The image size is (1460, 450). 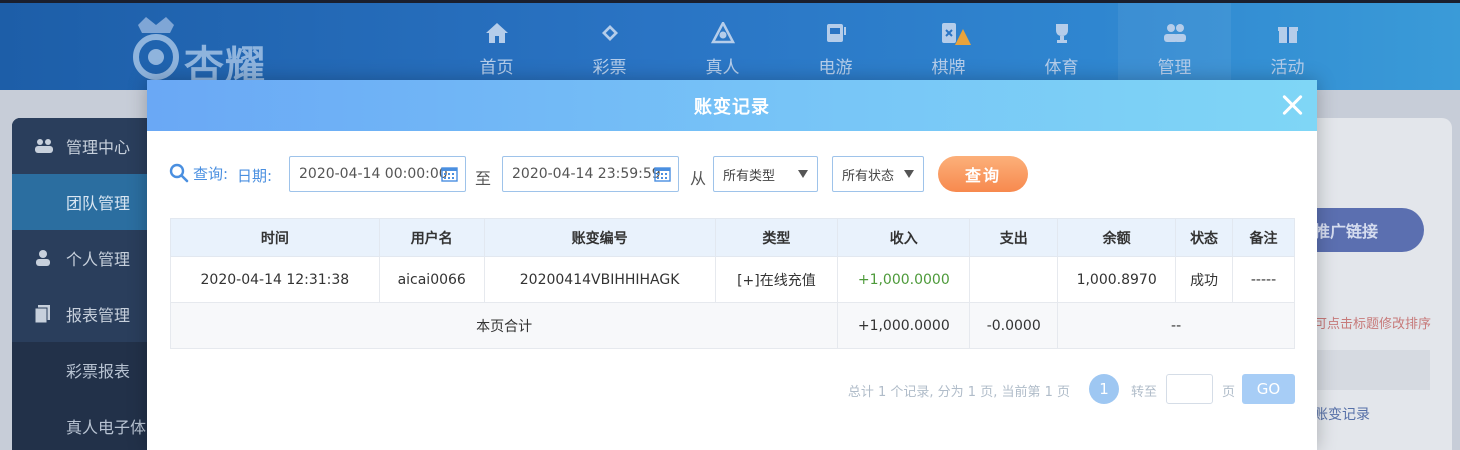 I want to click on nav-label: 电游, so click(x=835, y=68).